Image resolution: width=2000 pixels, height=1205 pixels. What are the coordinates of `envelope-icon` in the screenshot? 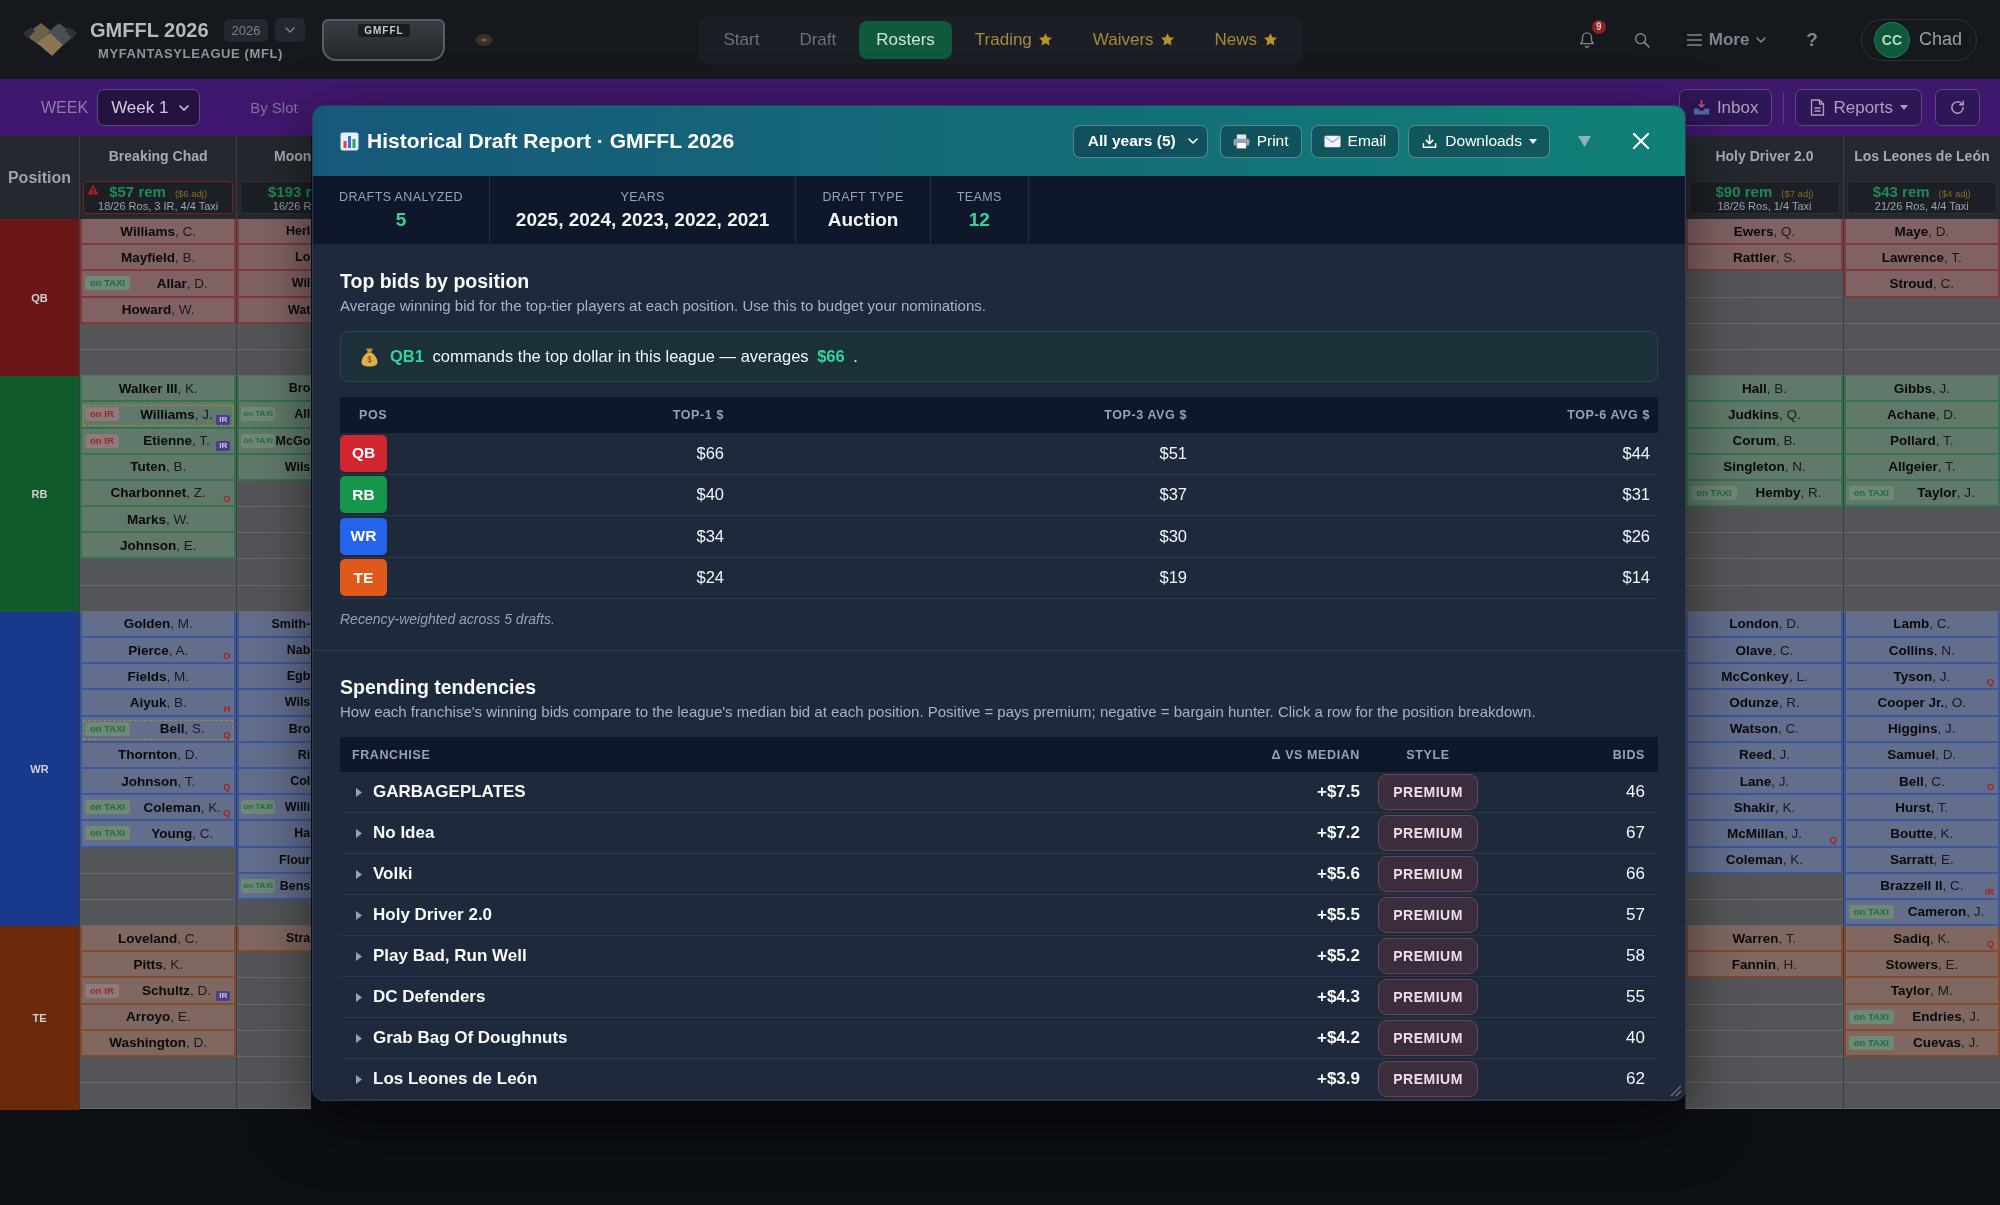 It's located at (1332, 141).